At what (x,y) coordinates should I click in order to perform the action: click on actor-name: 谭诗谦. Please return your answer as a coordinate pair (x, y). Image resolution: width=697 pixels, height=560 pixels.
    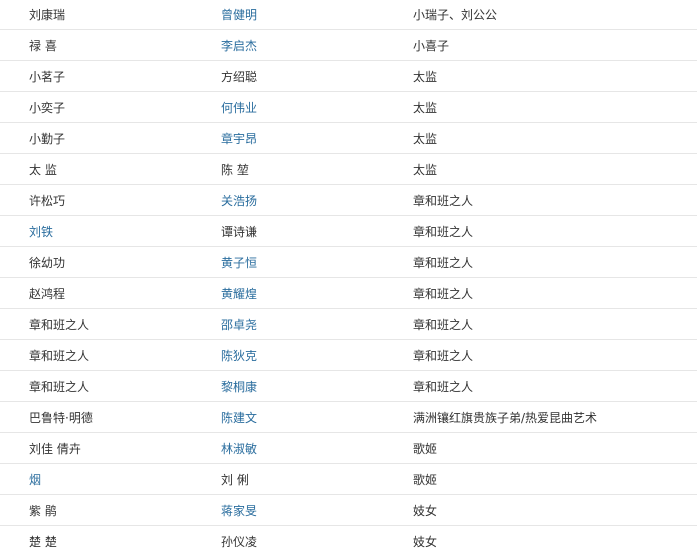
    Looking at the image, I should click on (239, 231).